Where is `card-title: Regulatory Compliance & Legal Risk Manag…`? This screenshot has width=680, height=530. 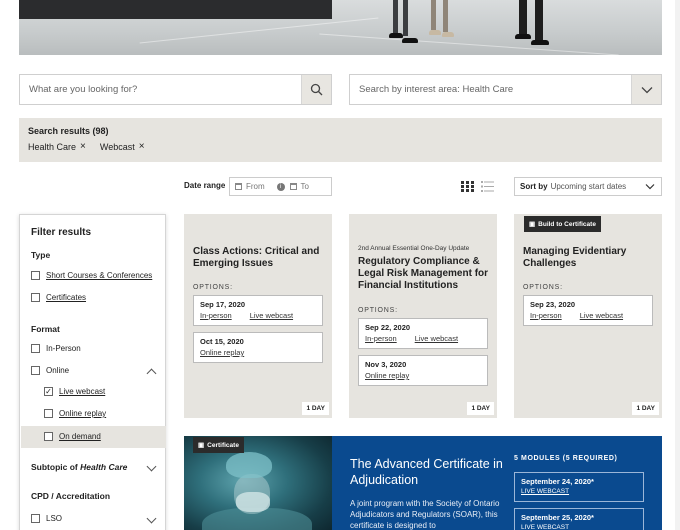 card-title: Regulatory Compliance & Legal Risk Manag… is located at coordinates (424, 274).